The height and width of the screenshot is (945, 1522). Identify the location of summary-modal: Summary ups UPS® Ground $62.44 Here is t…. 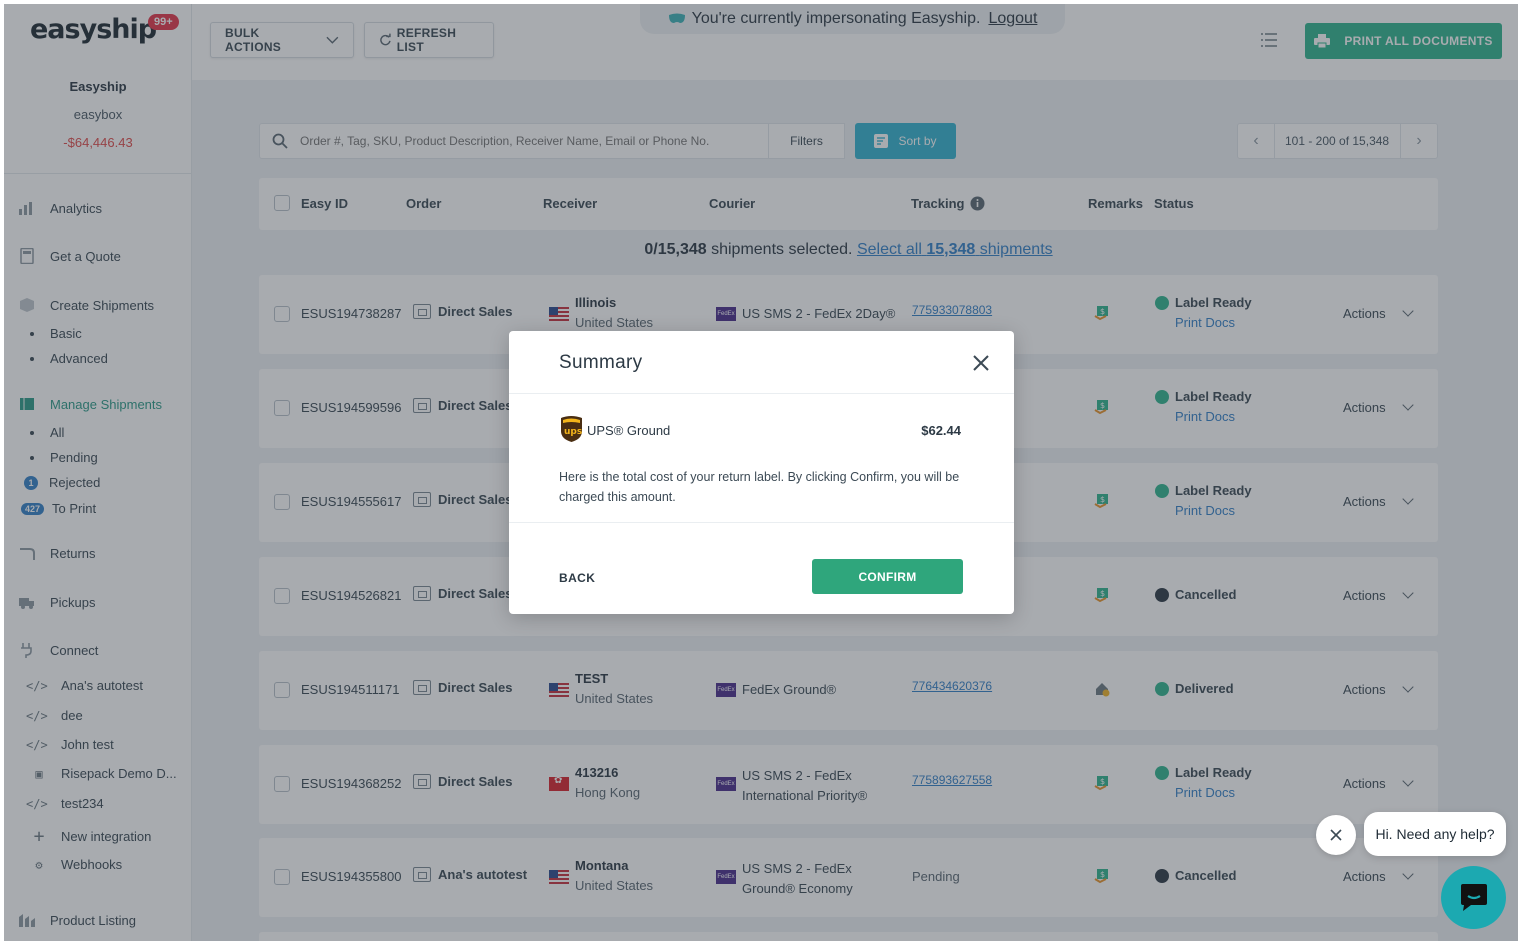
(761, 472).